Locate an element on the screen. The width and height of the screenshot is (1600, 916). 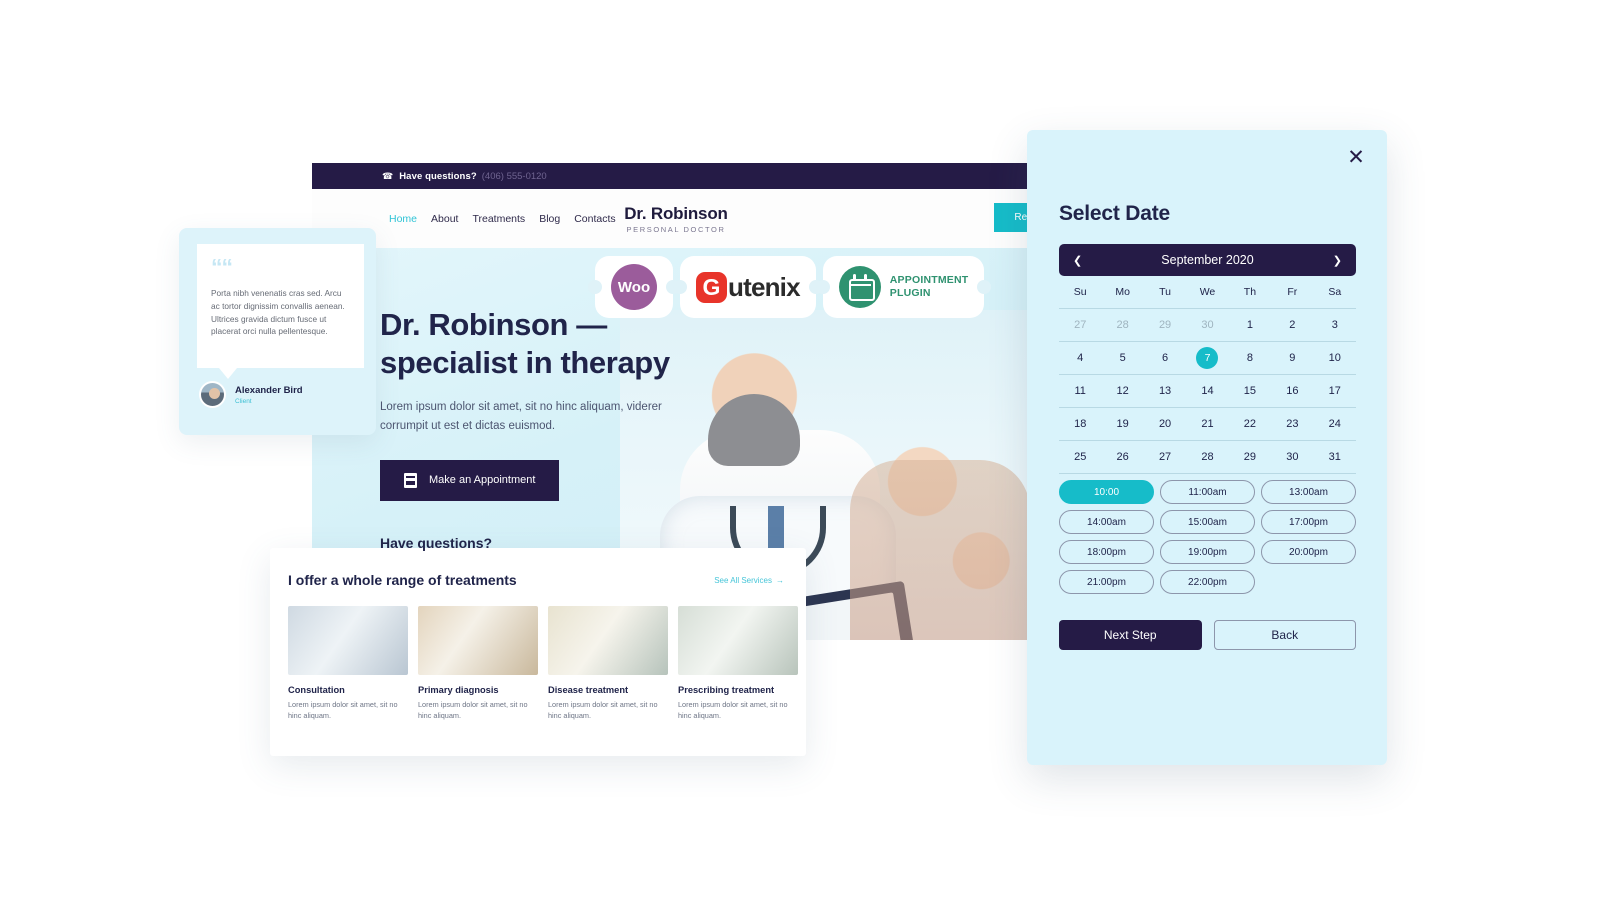
time-slot-button: 19:00pm is located at coordinates (1207, 552).